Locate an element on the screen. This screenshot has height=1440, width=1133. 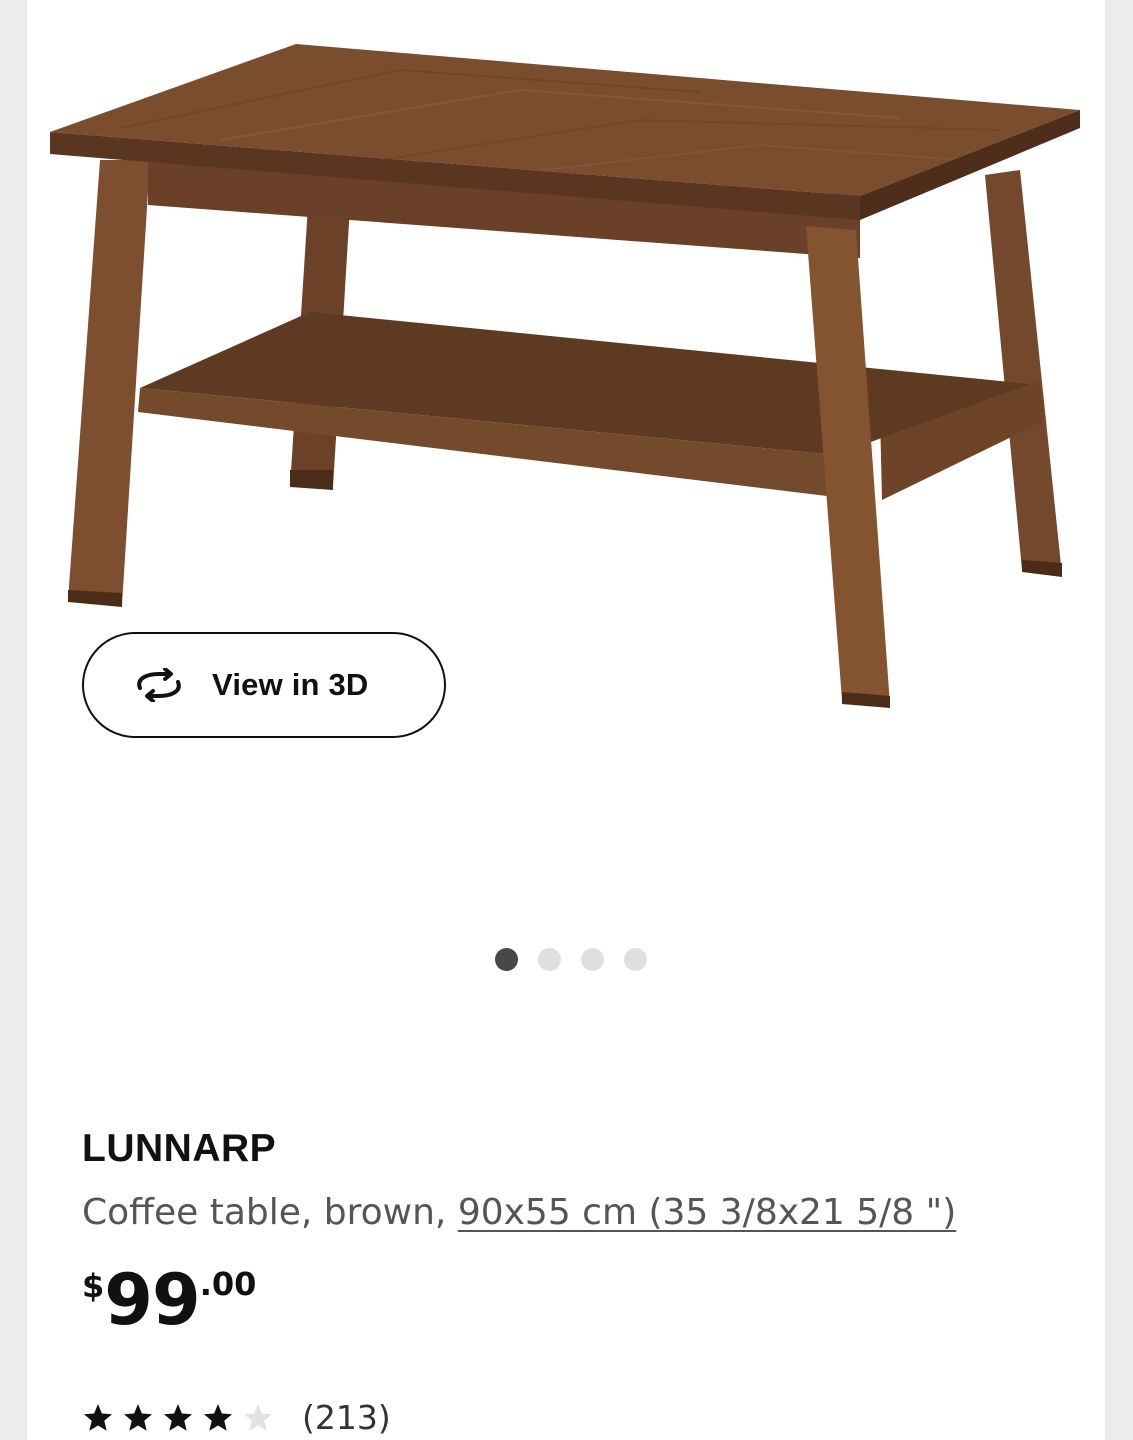
rating-stars is located at coordinates (178, 1418).